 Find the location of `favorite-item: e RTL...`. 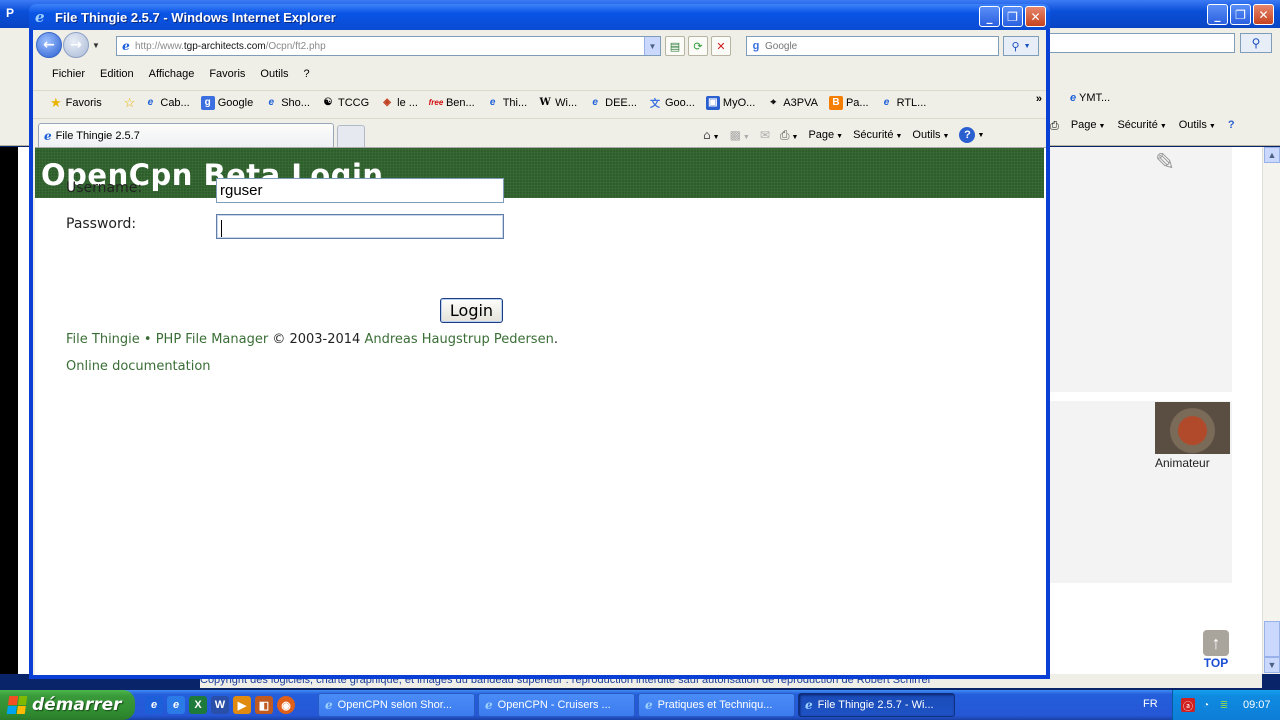

favorite-item: e RTL... is located at coordinates (903, 103).